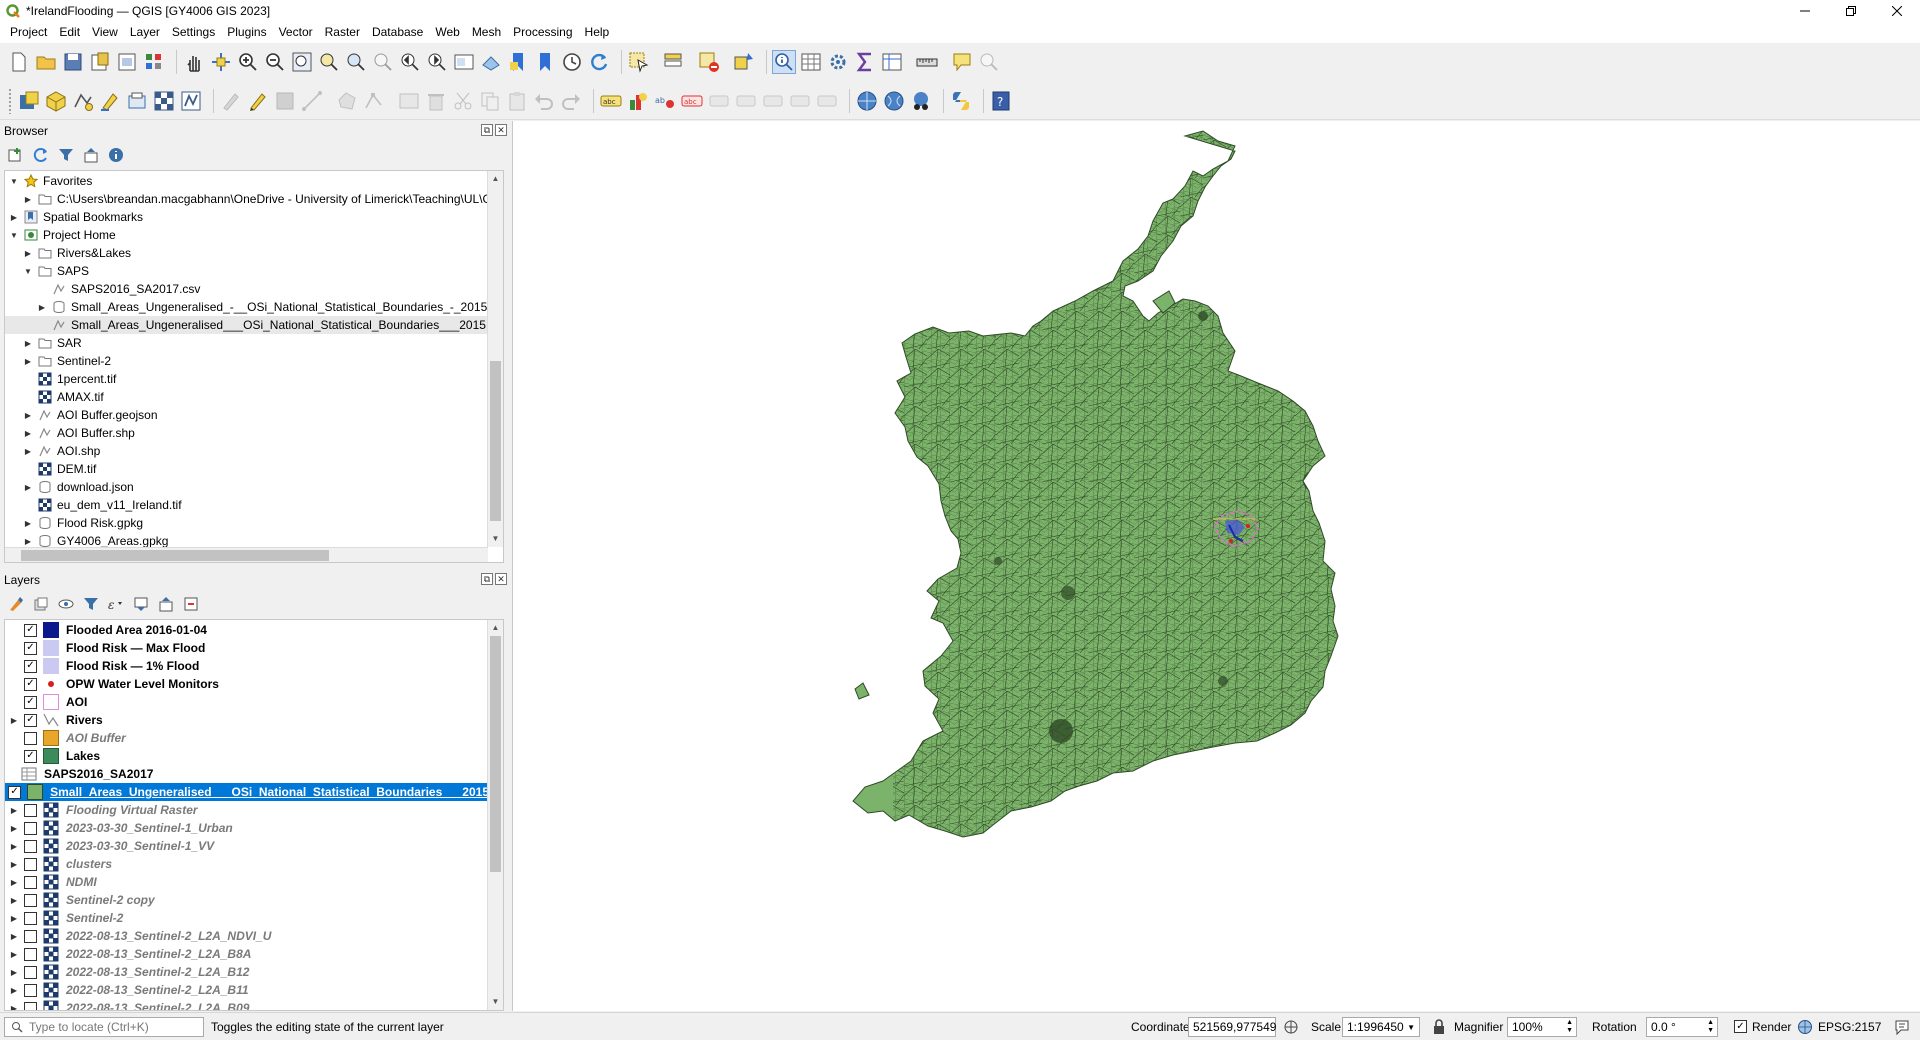 This screenshot has width=1920, height=1040. I want to click on label-properties-icon, so click(827, 101).